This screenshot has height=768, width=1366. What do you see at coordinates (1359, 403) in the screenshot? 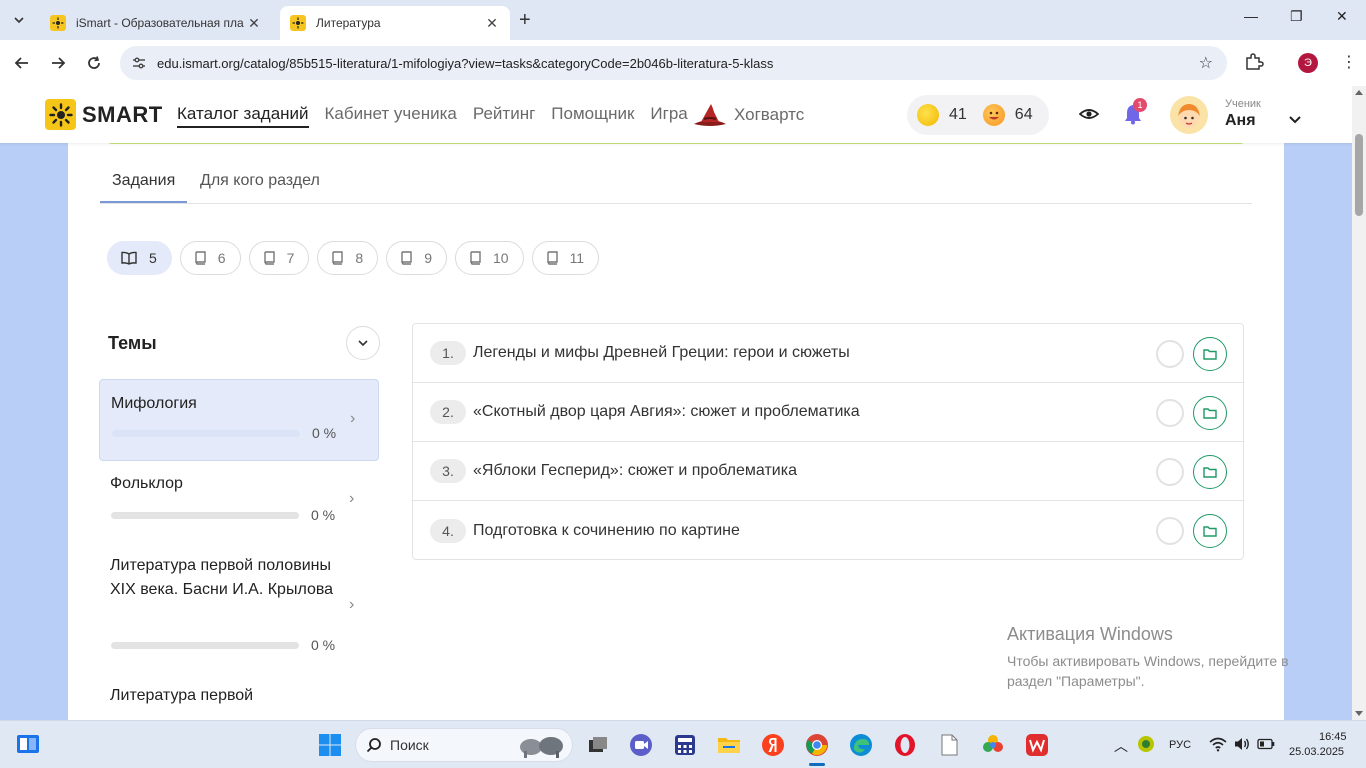
I see `page-scrollbar` at bounding box center [1359, 403].